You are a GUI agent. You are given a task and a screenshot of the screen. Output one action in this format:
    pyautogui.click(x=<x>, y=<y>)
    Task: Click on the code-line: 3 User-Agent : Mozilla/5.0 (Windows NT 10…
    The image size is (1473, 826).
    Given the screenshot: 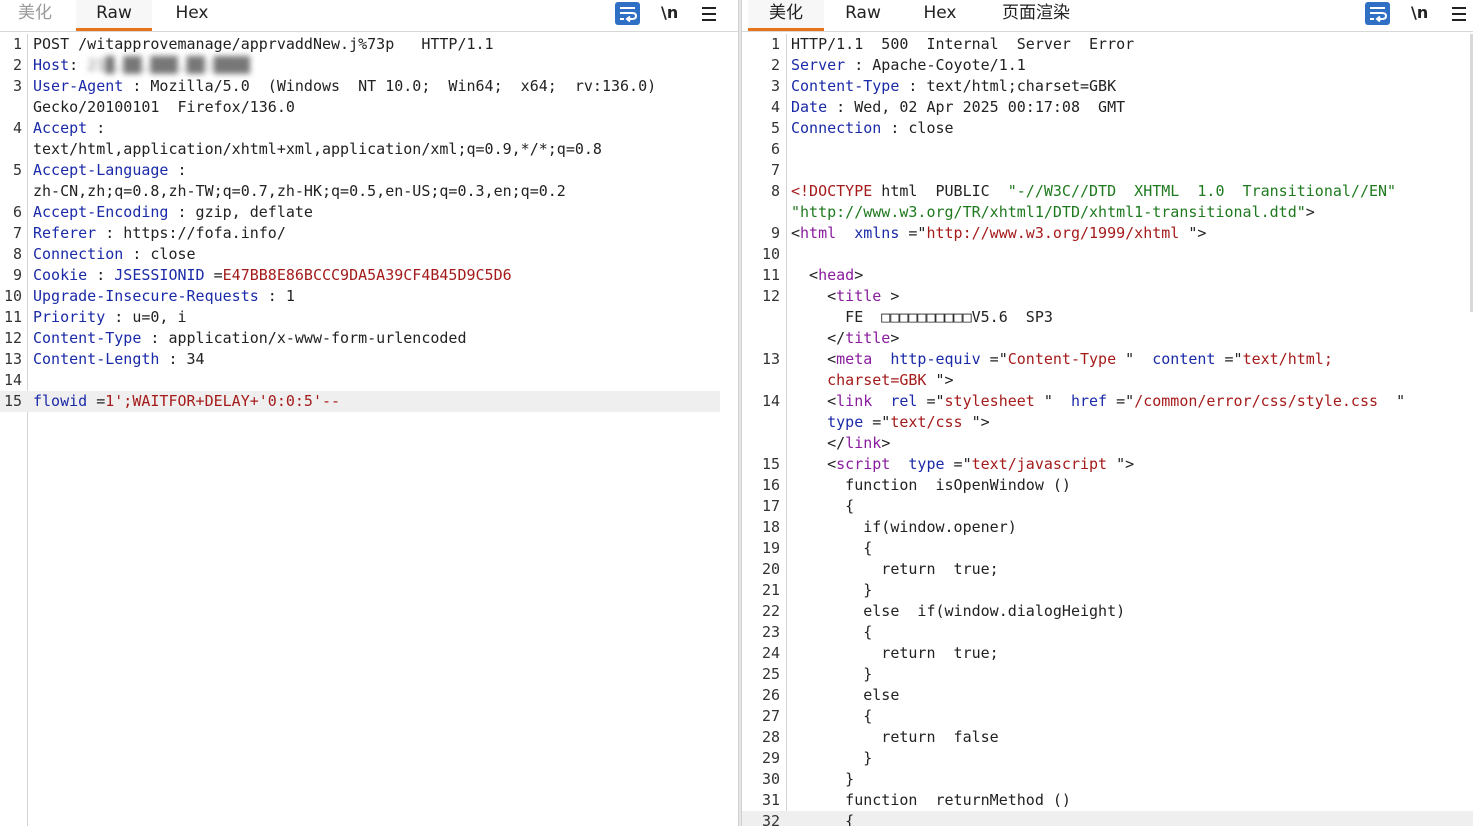 What is the action you would take?
    pyautogui.click(x=369, y=86)
    